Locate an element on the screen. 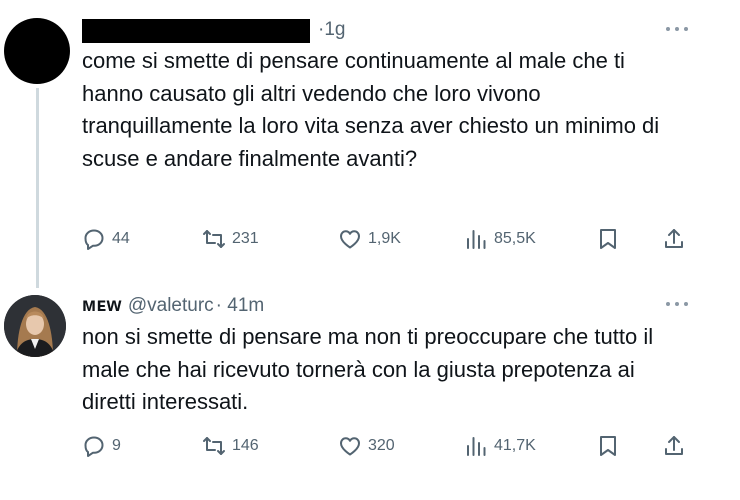  avatar-photo-image is located at coordinates (35, 326).